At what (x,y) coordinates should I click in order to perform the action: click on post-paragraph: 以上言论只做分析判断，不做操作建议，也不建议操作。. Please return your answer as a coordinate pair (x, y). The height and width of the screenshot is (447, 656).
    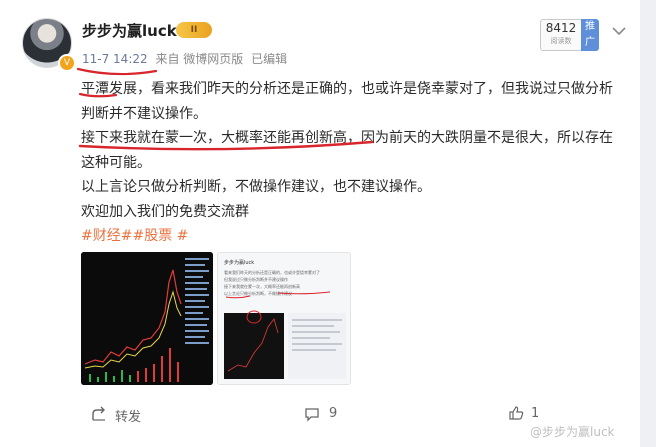
    Looking at the image, I should click on (256, 187).